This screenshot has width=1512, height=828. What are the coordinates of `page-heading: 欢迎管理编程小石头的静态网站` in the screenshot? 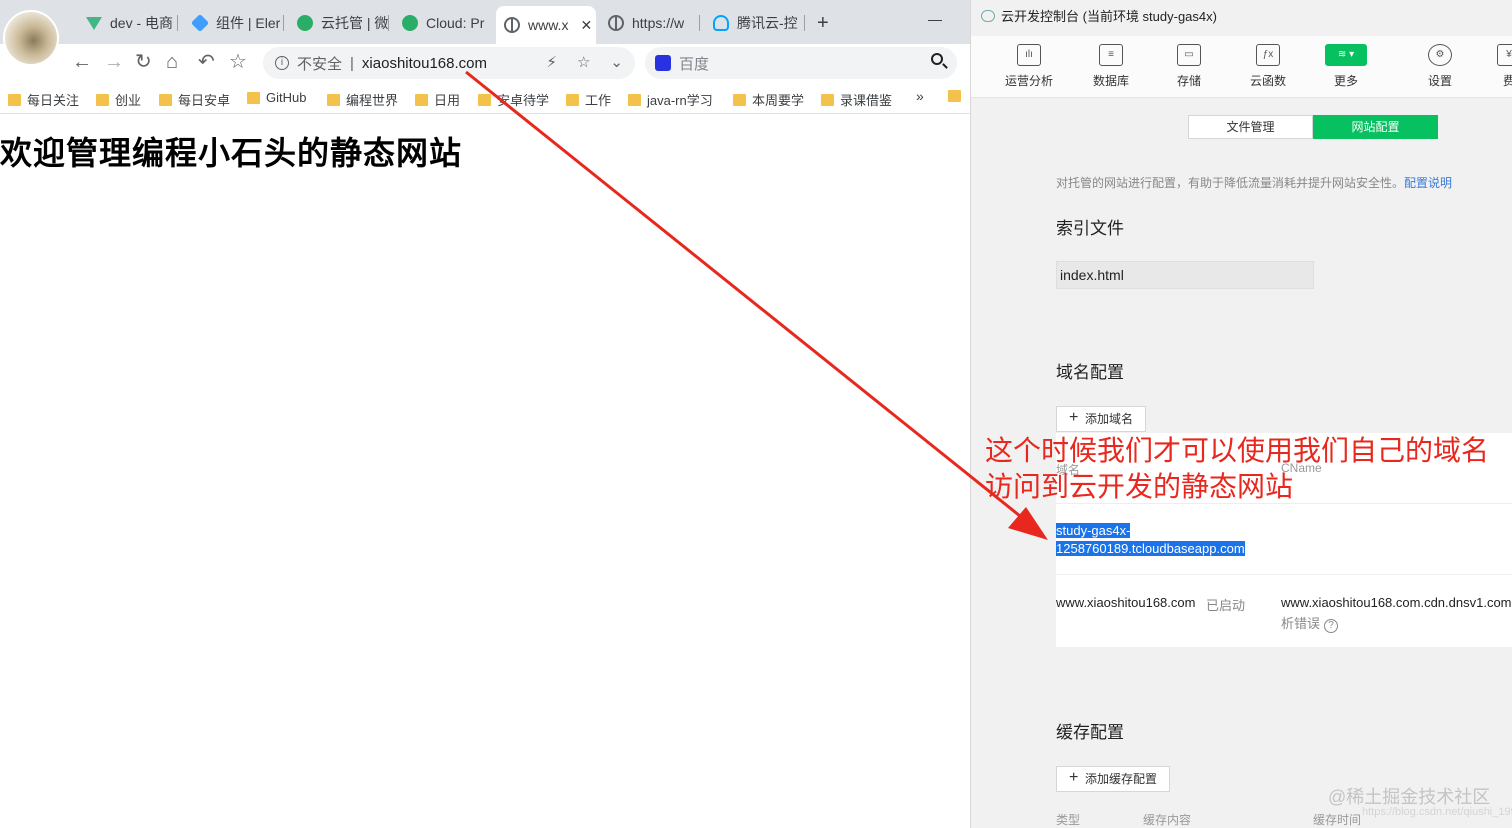 It's located at (231, 153).